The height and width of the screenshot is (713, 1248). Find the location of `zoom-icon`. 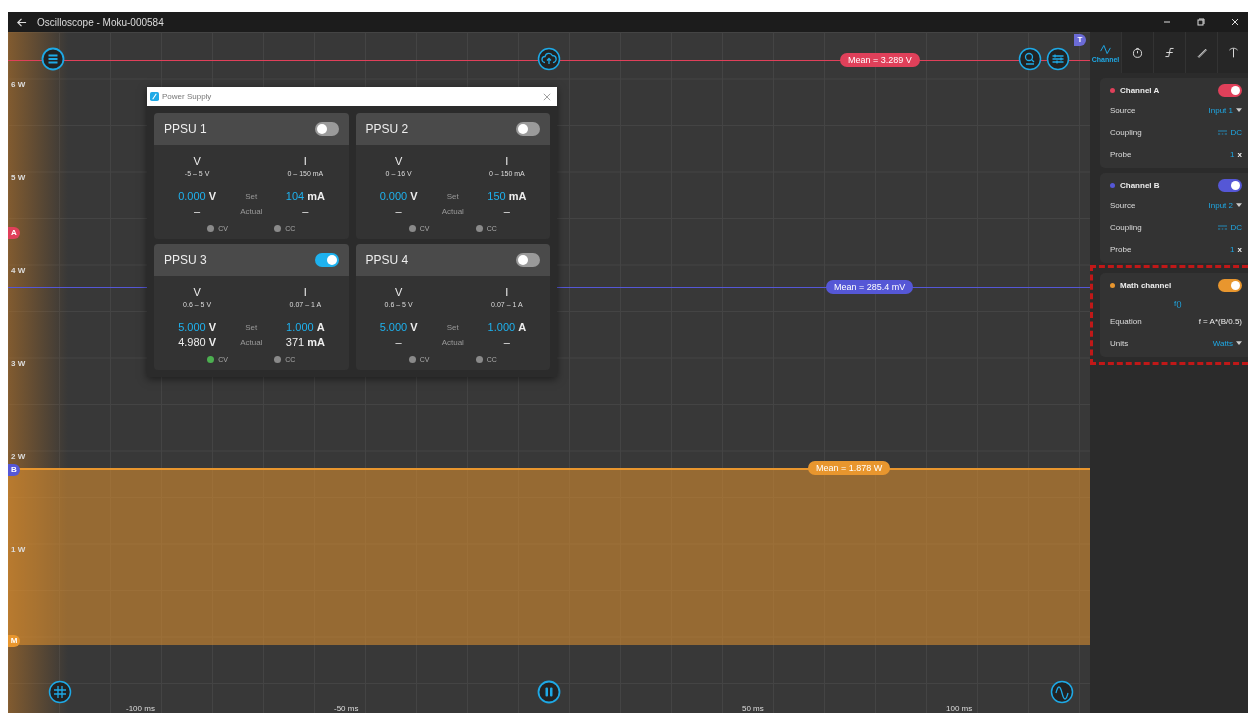

zoom-icon is located at coordinates (1030, 59).